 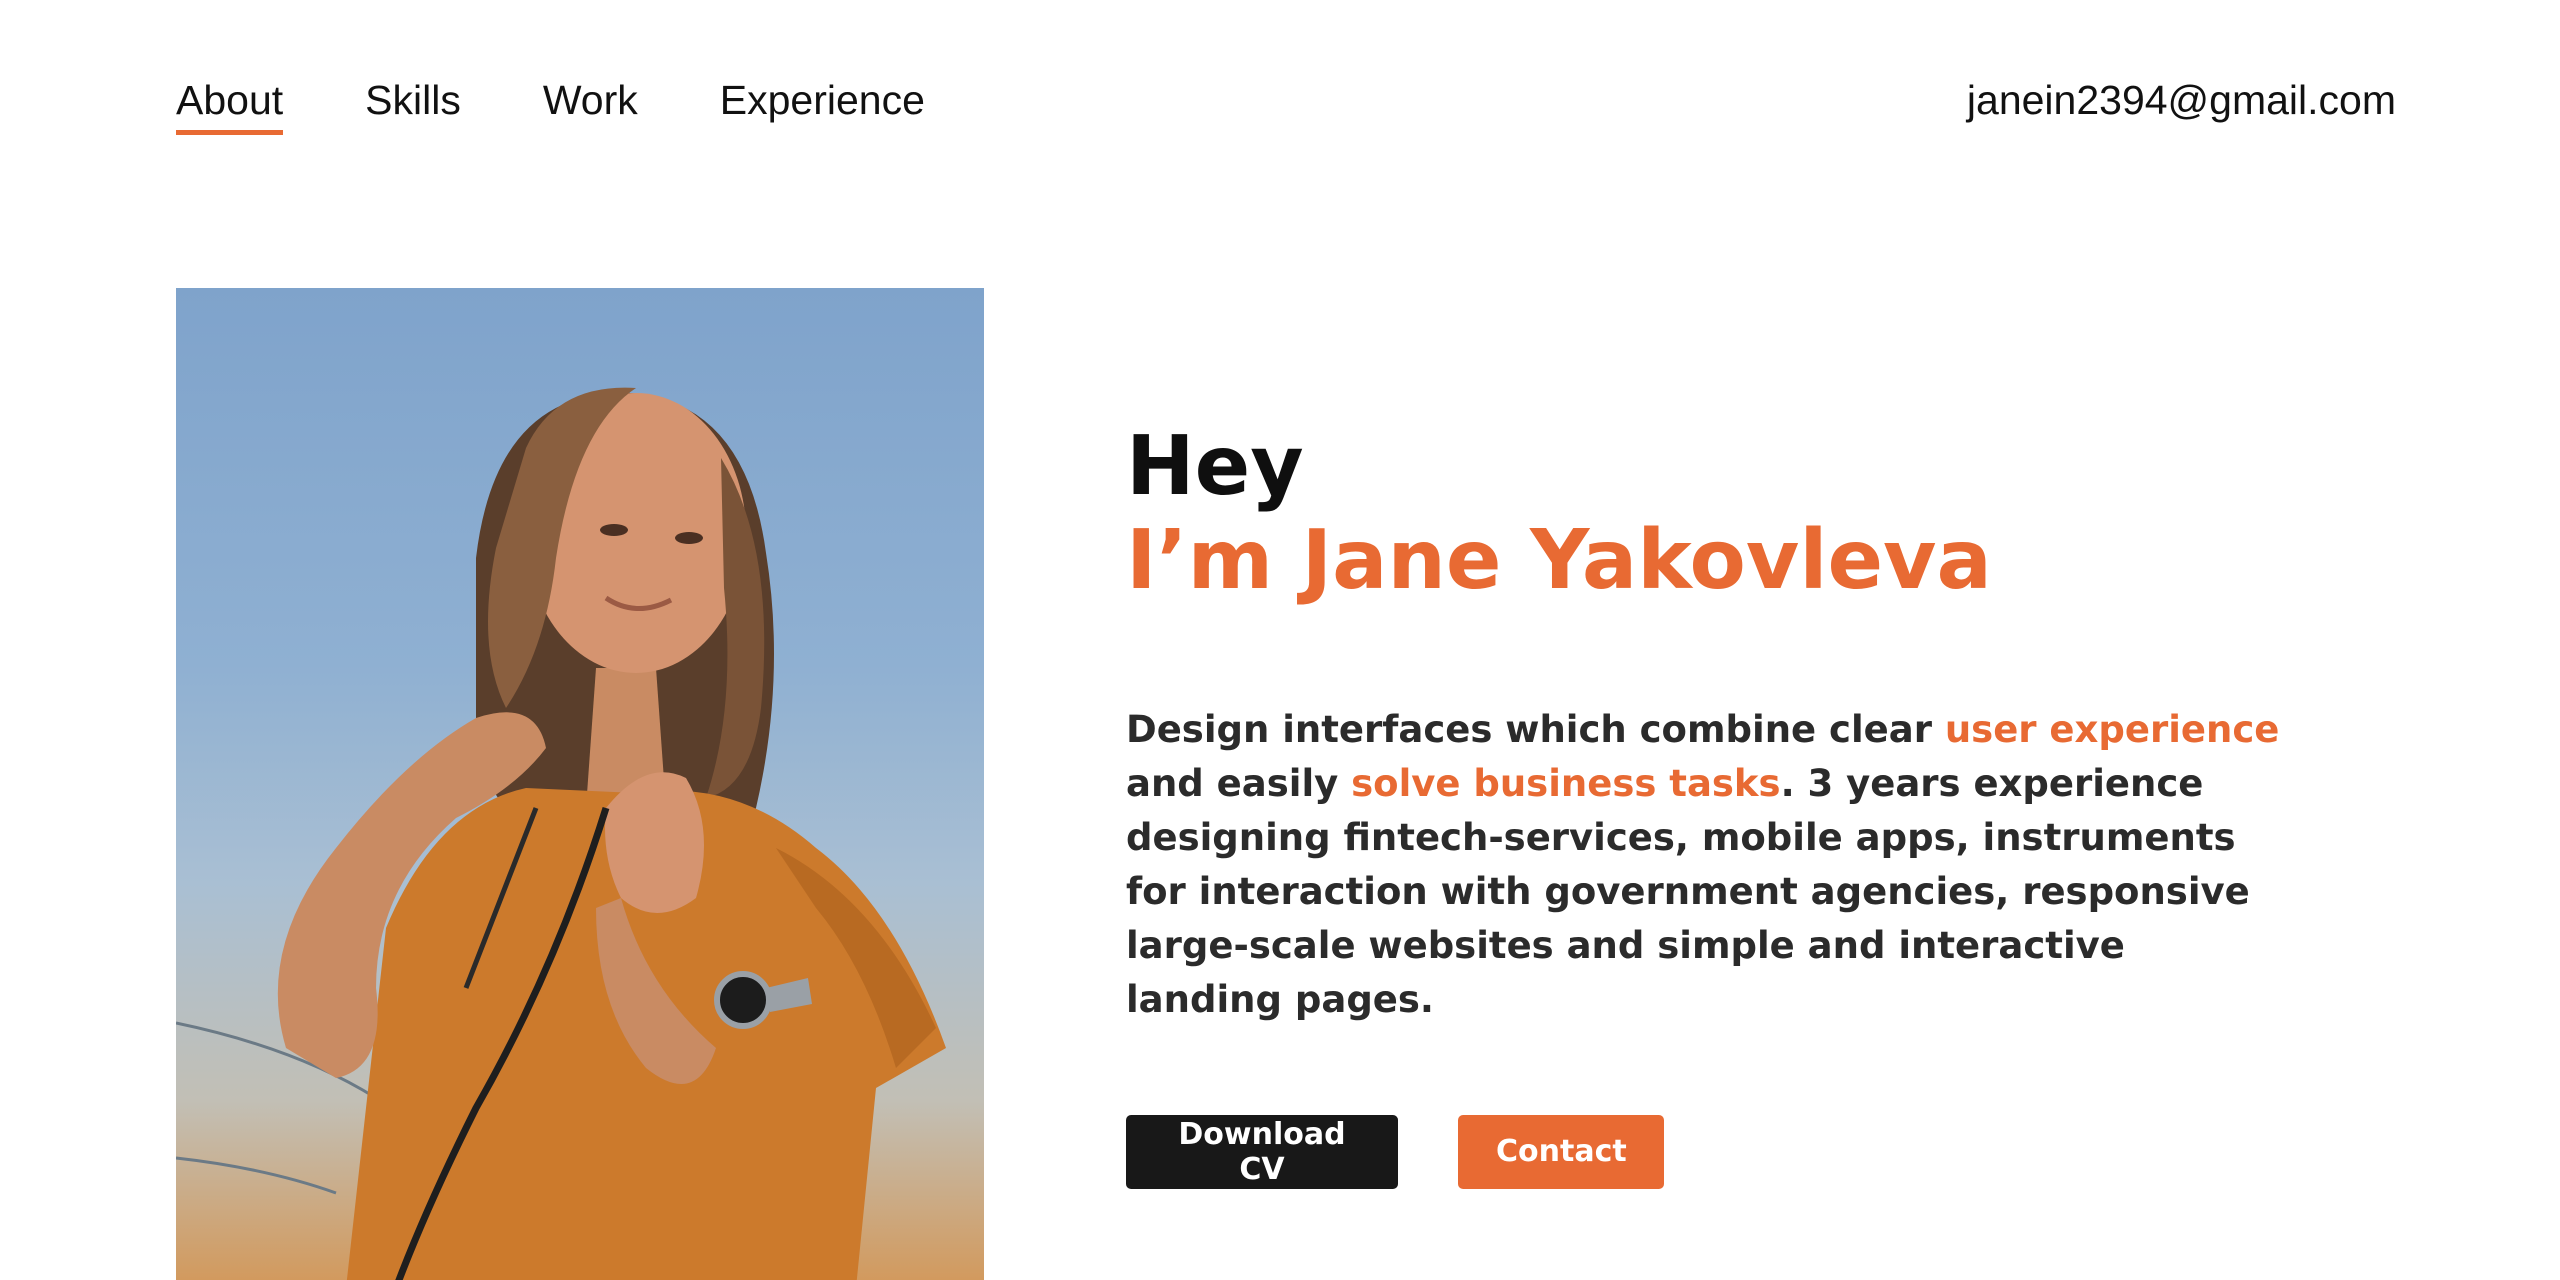 What do you see at coordinates (1535, 729) in the screenshot?
I see `bio-text-1: Design interfaces which combine clear` at bounding box center [1535, 729].